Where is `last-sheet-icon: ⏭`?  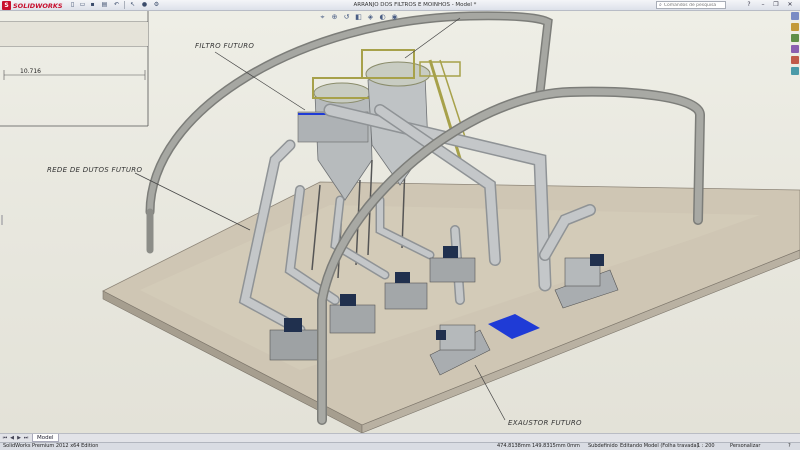
last-sheet-icon: ⏭ is located at coordinates (26, 438).